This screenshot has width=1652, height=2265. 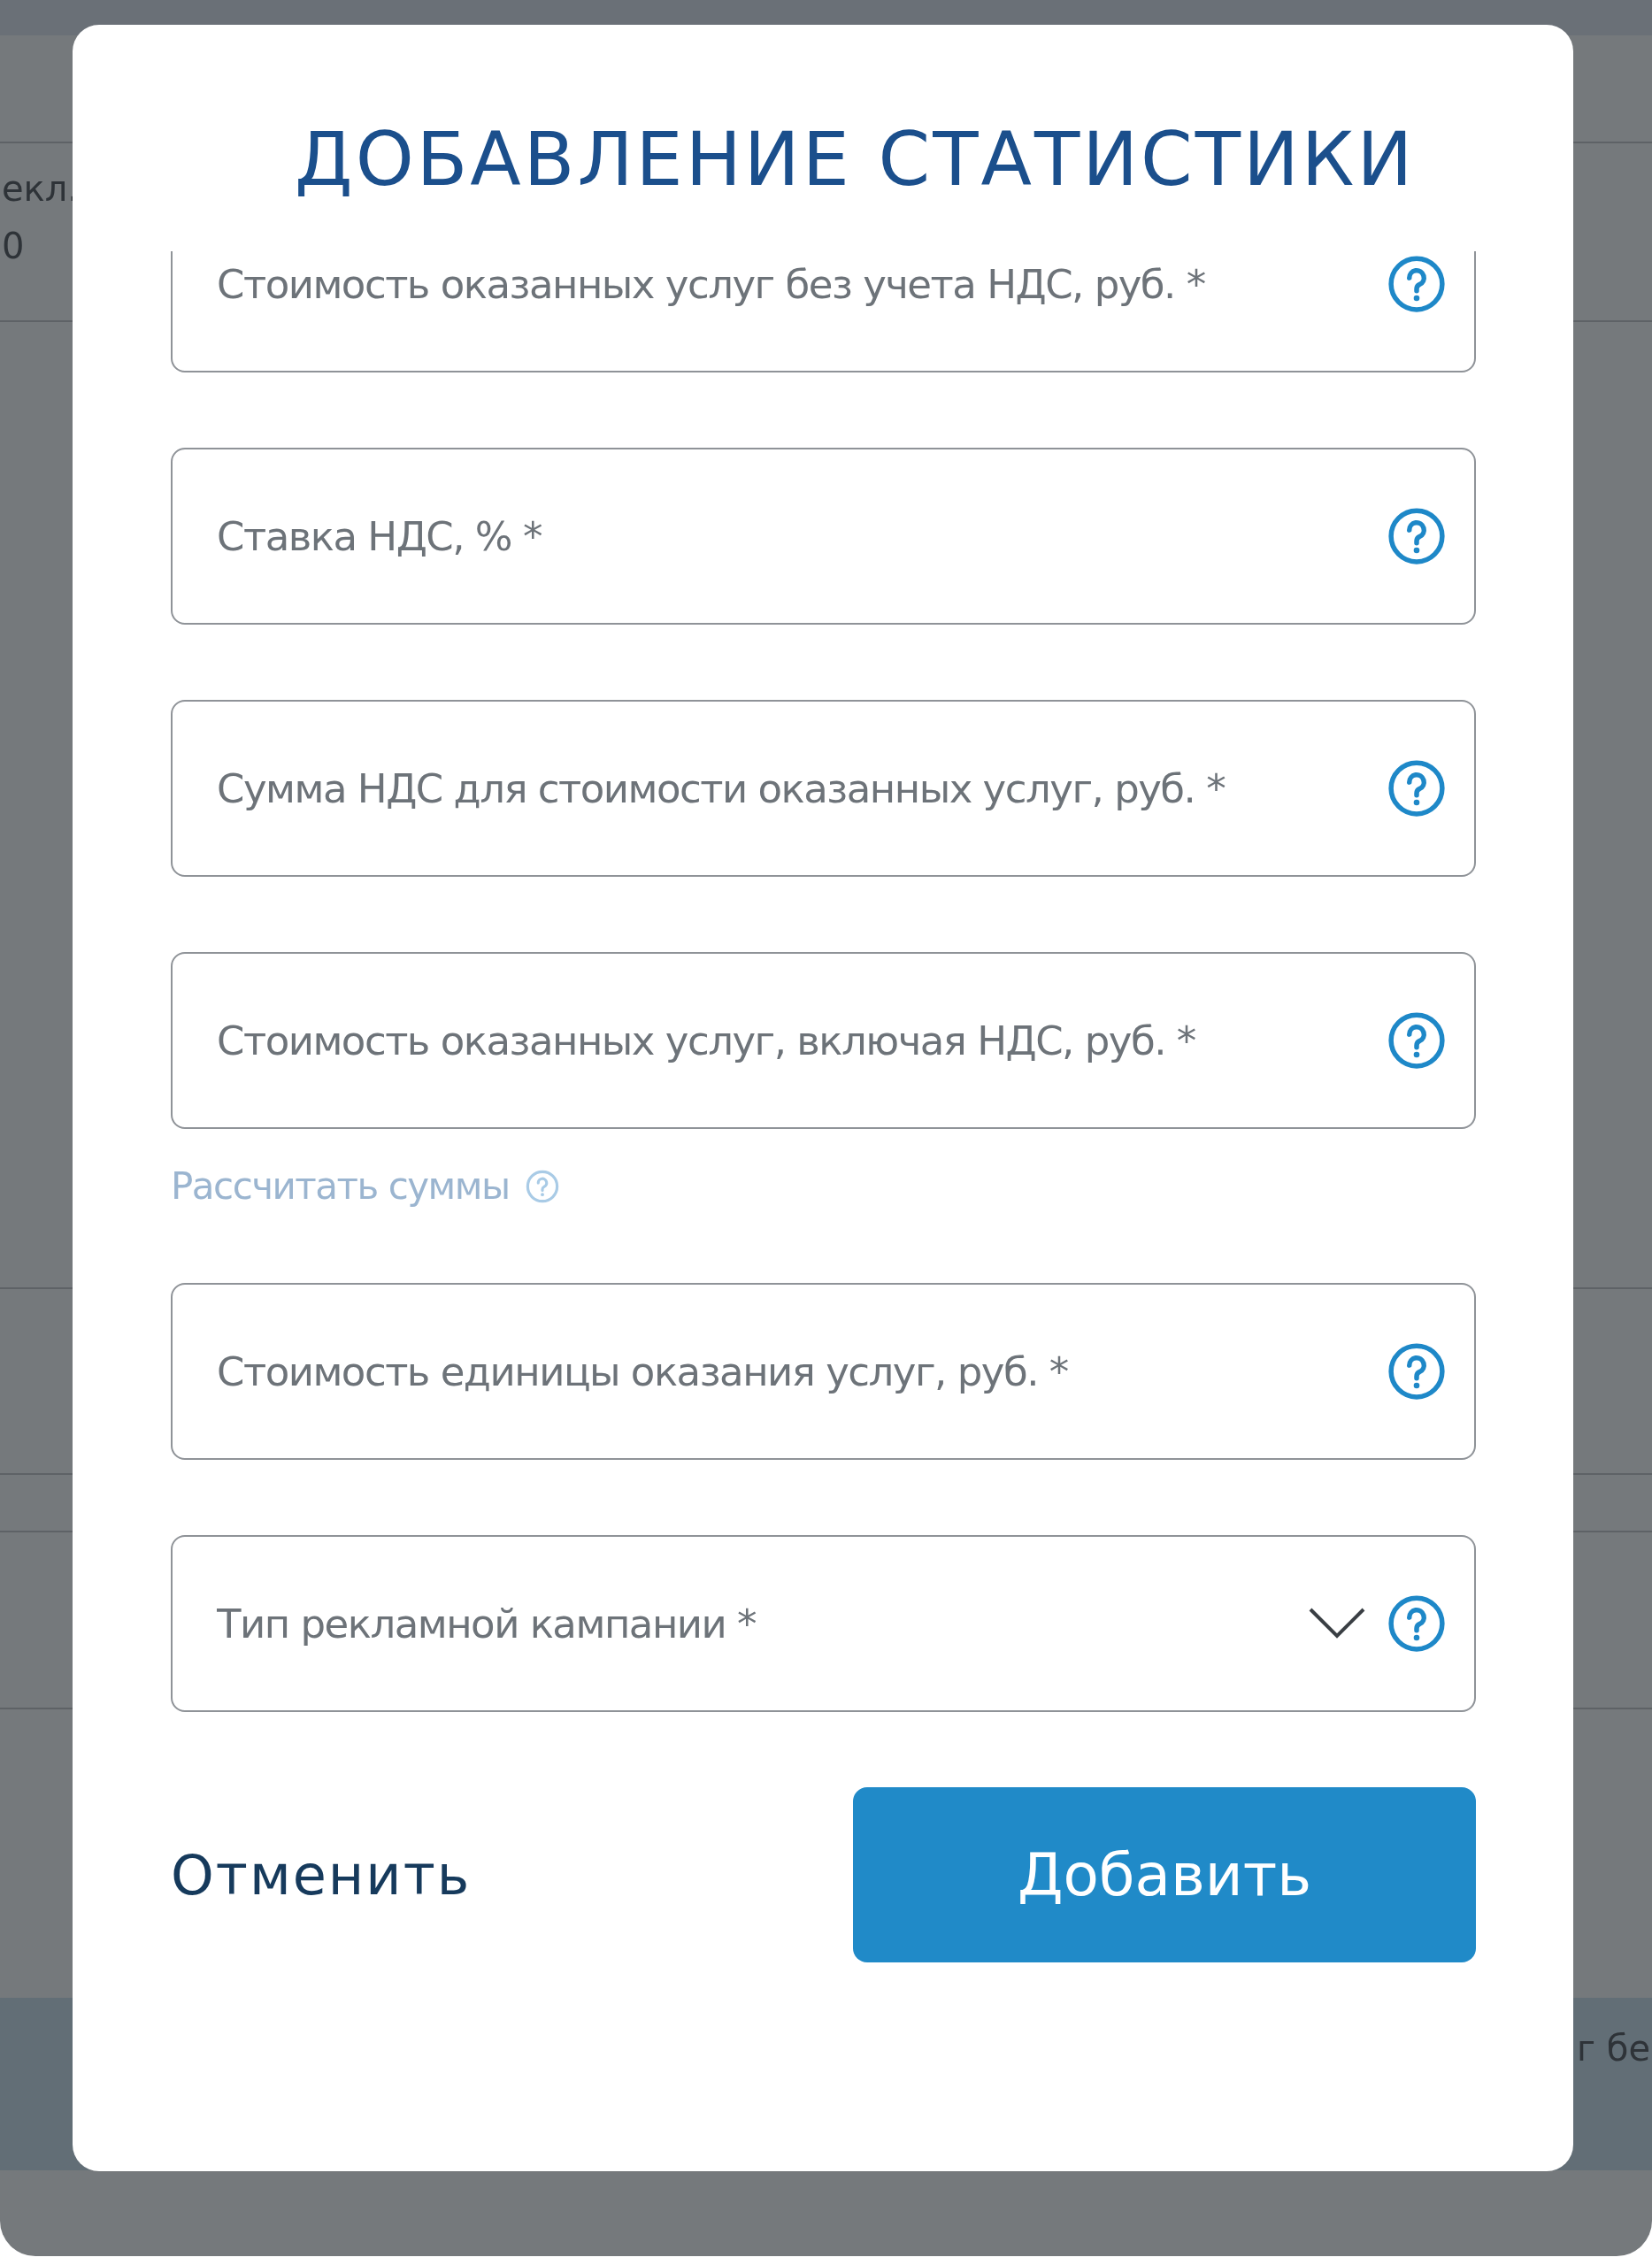 What do you see at coordinates (13, 246) in the screenshot?
I see `table-cell: 0` at bounding box center [13, 246].